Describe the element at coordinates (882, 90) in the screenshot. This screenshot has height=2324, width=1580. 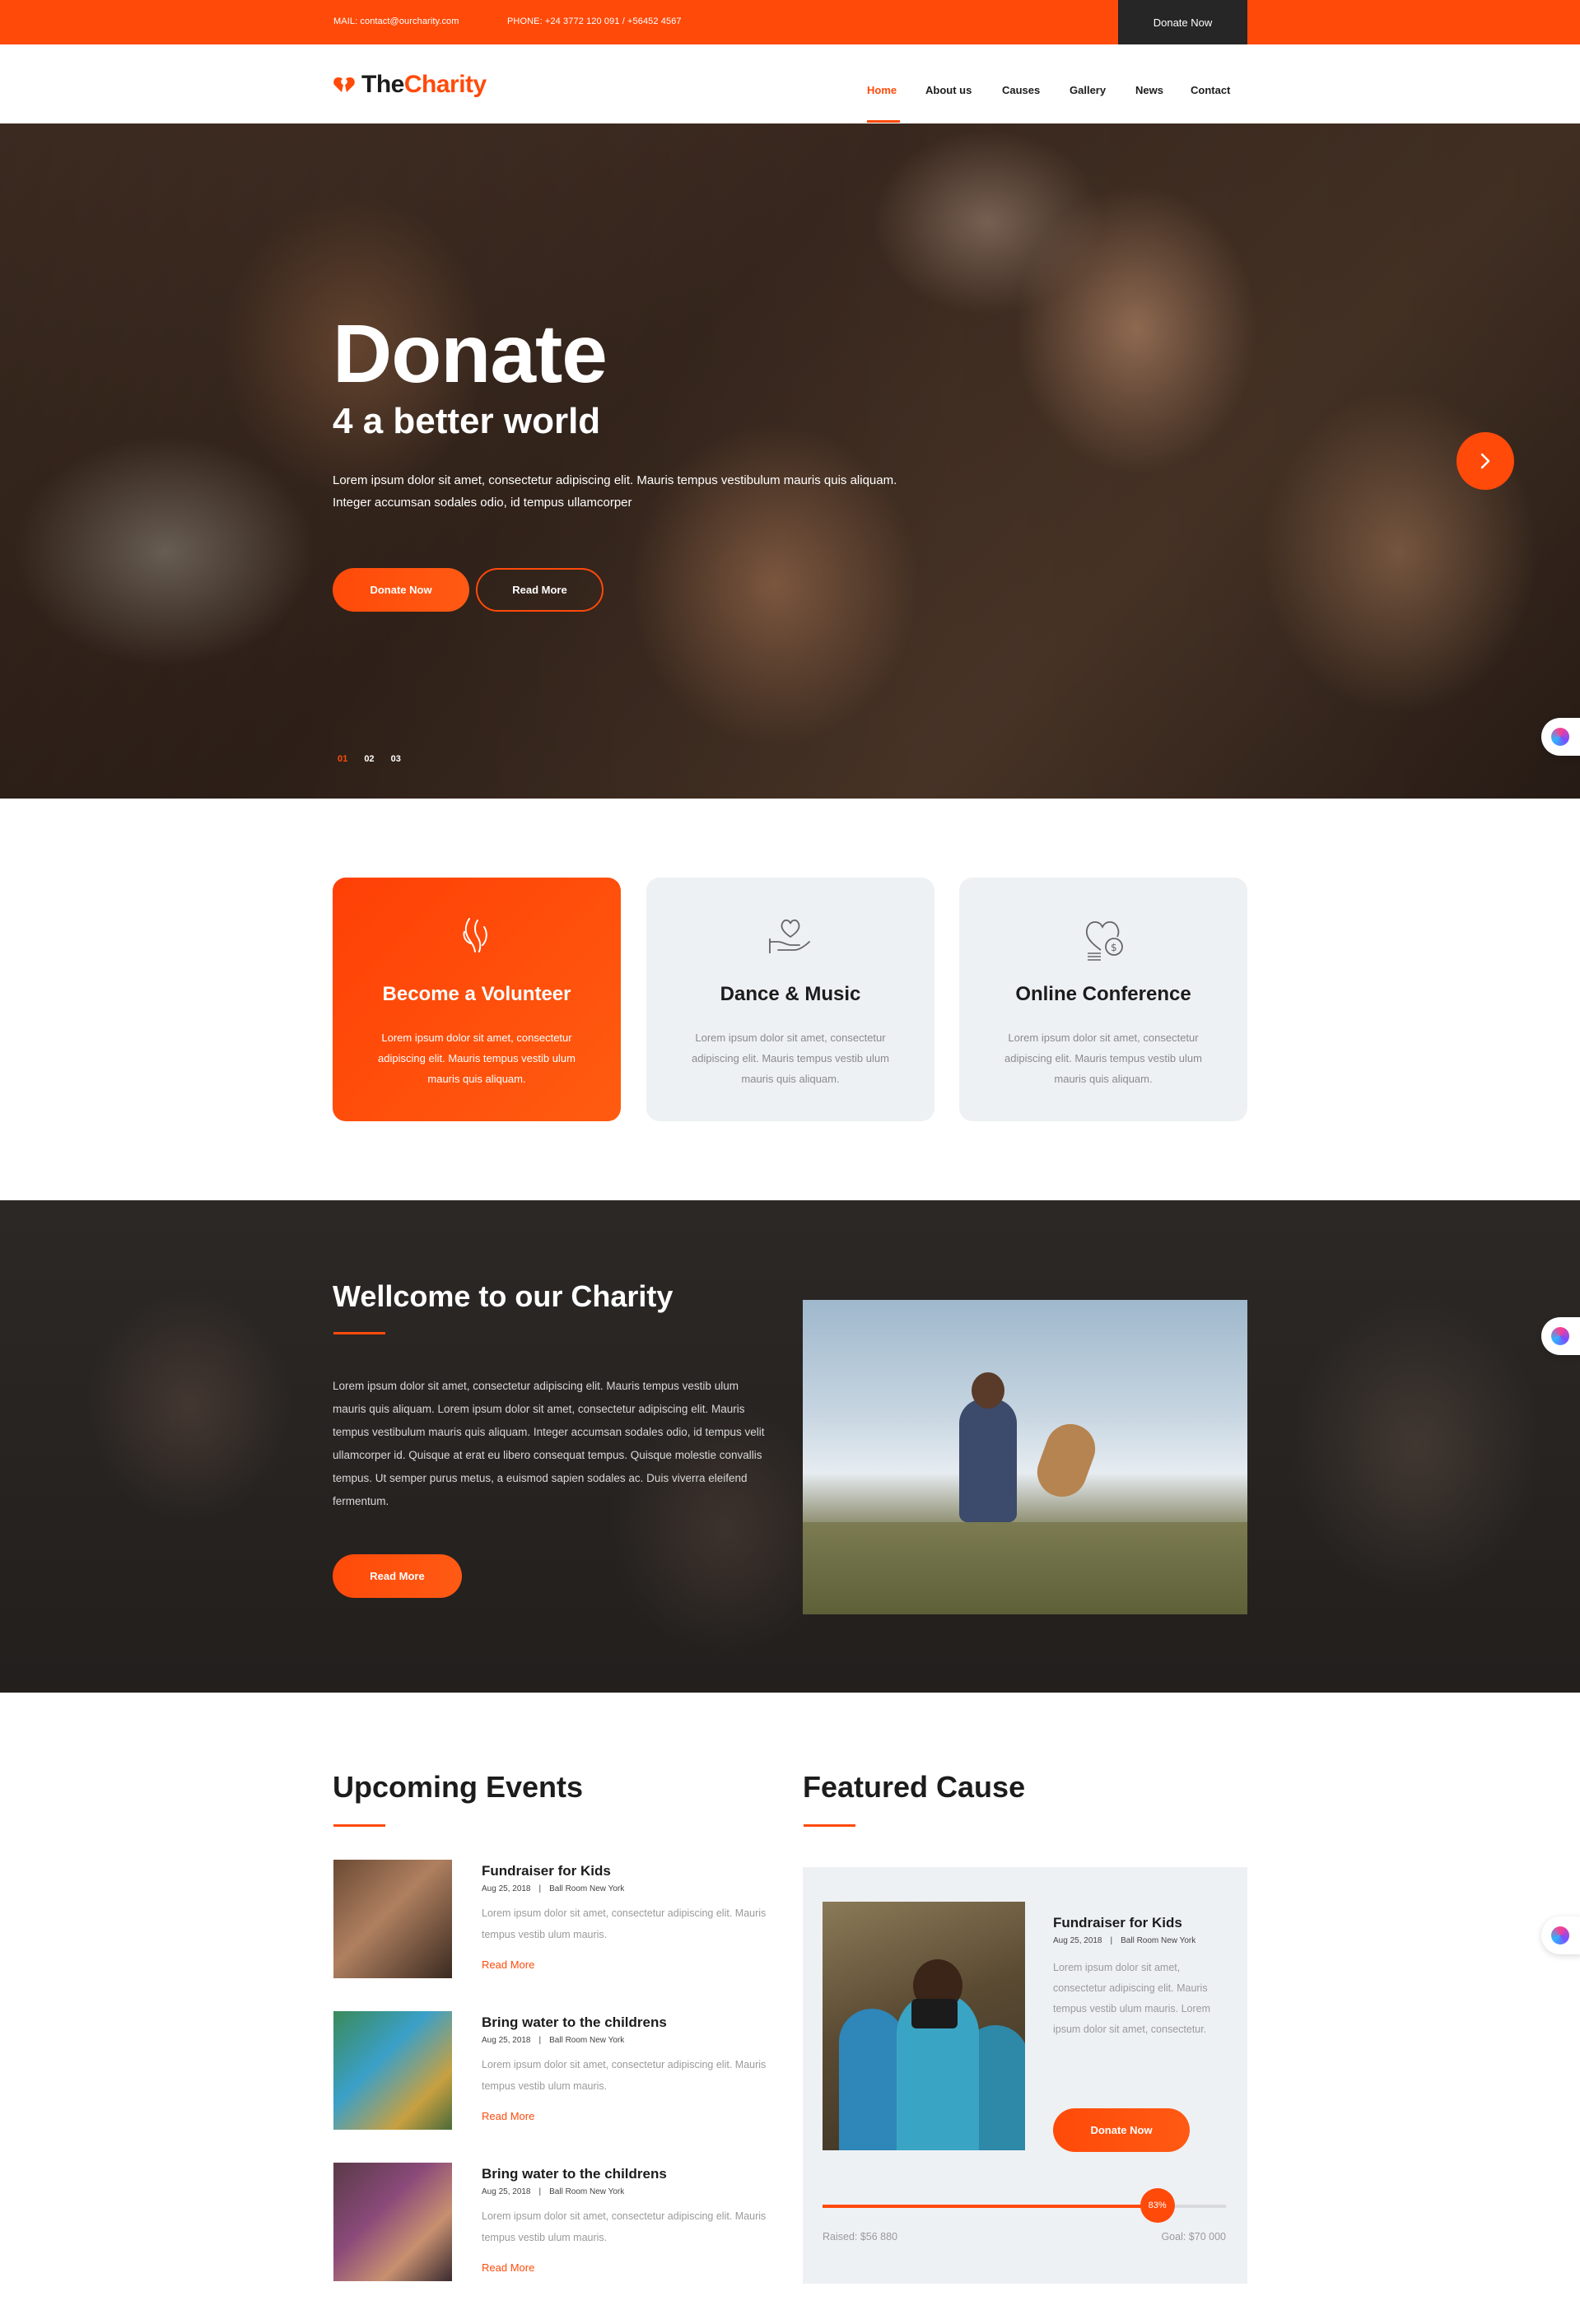
I see `nav-home: Home` at that location.